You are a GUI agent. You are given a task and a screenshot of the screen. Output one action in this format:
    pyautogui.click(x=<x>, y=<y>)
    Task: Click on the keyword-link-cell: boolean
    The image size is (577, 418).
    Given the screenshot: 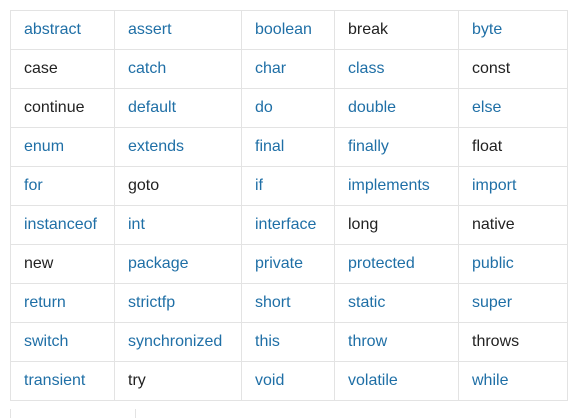 What is the action you would take?
    pyautogui.click(x=288, y=30)
    